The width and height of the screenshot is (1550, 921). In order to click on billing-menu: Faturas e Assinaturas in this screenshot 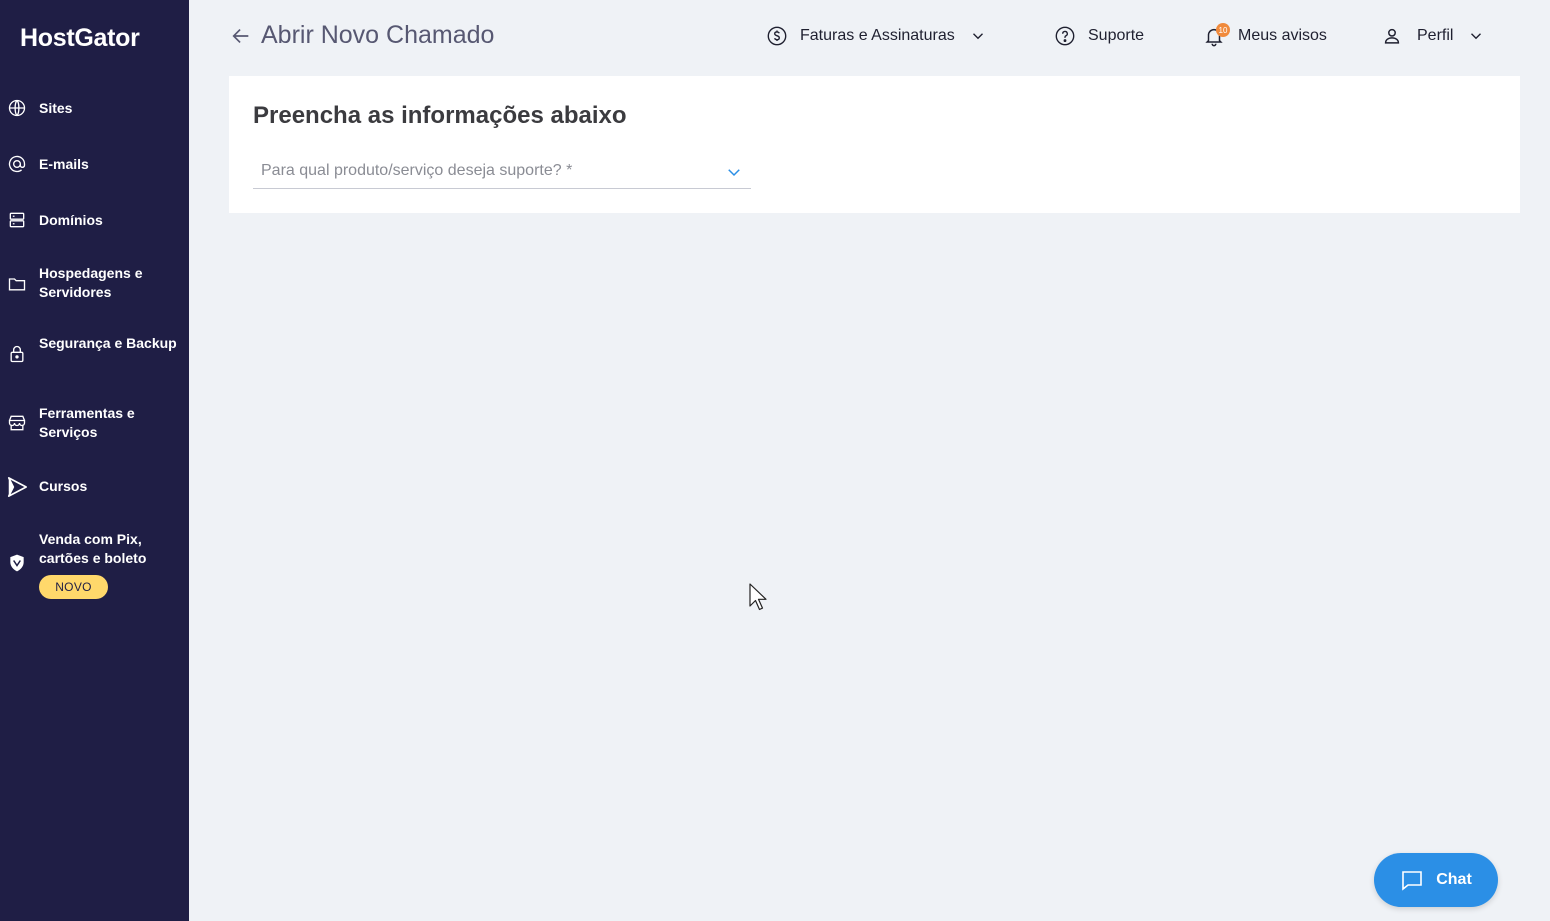, I will do `click(876, 36)`.